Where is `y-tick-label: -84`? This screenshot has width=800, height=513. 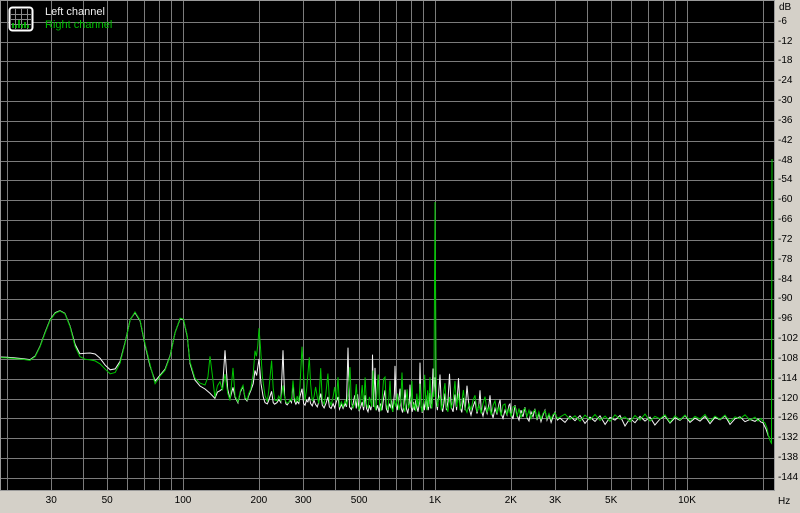
y-tick-label: -84 is located at coordinates (785, 279).